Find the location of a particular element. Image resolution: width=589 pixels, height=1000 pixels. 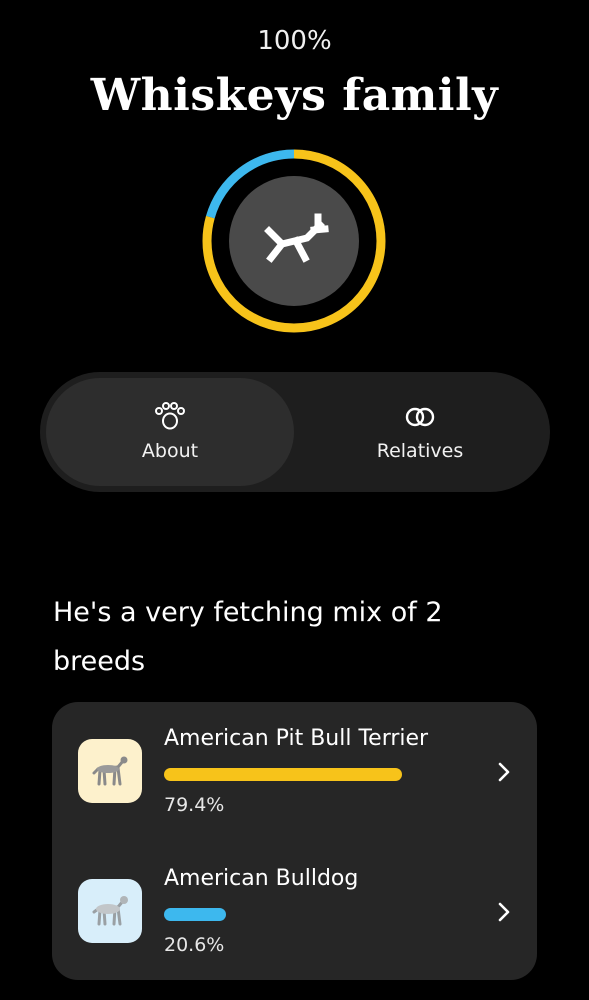

tab-relatives: Relatives is located at coordinates (420, 432).